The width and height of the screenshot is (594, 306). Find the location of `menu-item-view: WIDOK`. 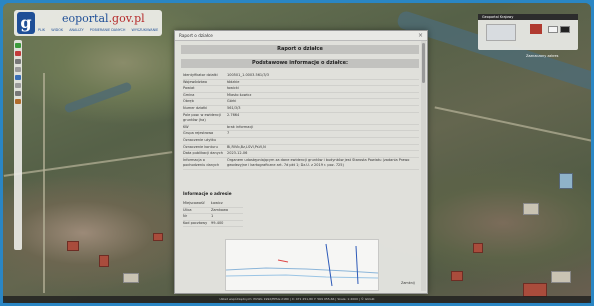

menu-item-view: WIDOK is located at coordinates (57, 30).